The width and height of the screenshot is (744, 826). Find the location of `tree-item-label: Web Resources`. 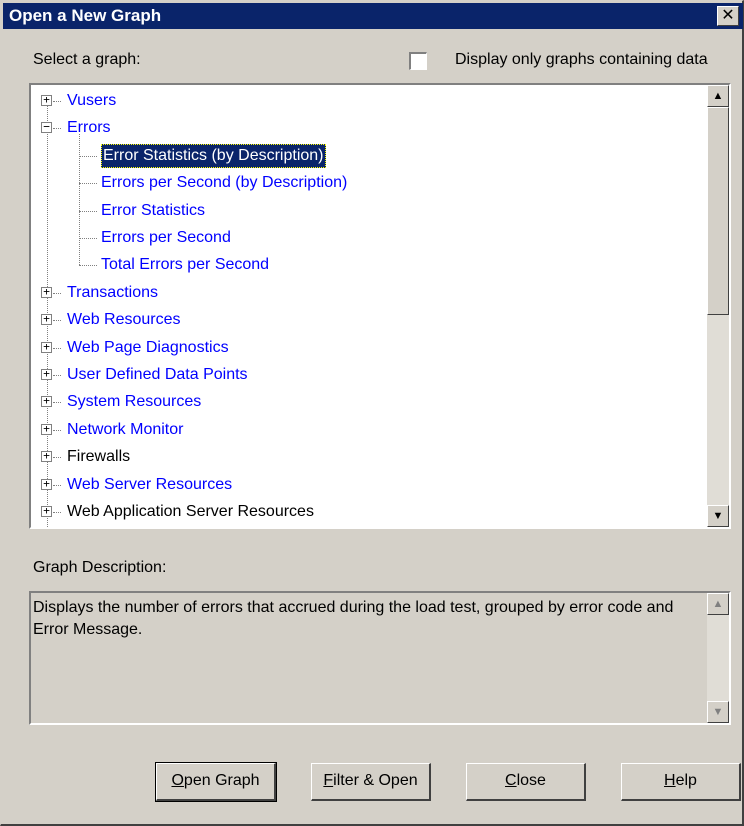

tree-item-label: Web Resources is located at coordinates (124, 320).